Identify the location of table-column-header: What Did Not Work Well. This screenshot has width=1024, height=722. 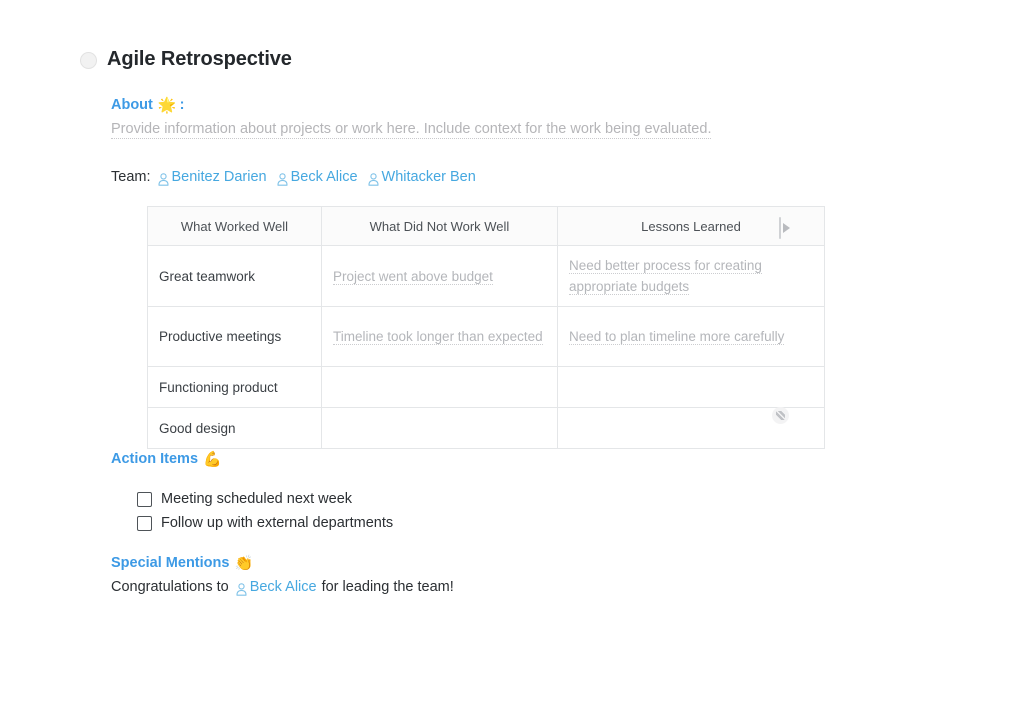
(439, 226).